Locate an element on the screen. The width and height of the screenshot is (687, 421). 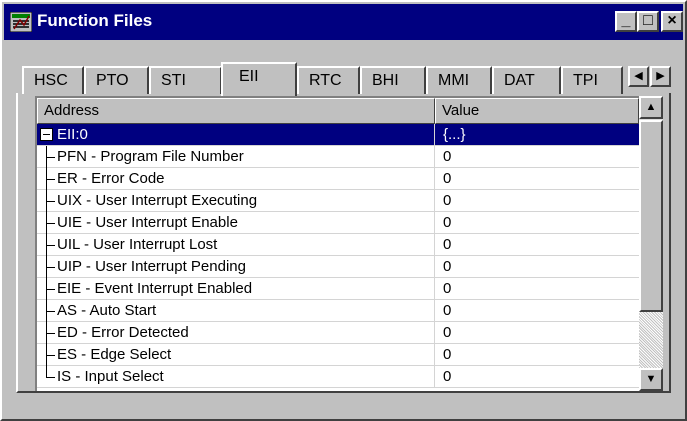
scroll-thumb is located at coordinates (651, 216).